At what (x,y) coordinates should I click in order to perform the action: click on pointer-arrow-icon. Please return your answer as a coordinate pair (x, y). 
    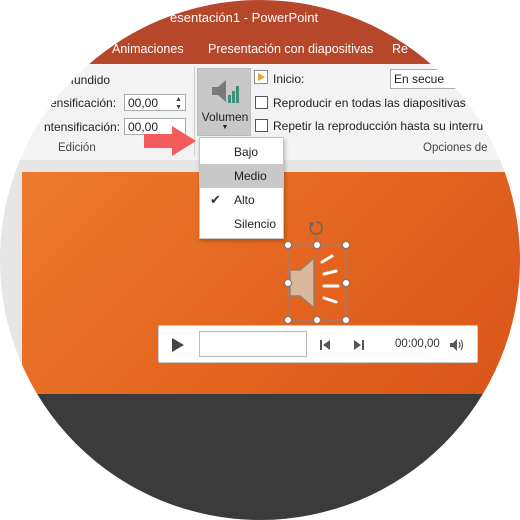
    Looking at the image, I should click on (170, 141).